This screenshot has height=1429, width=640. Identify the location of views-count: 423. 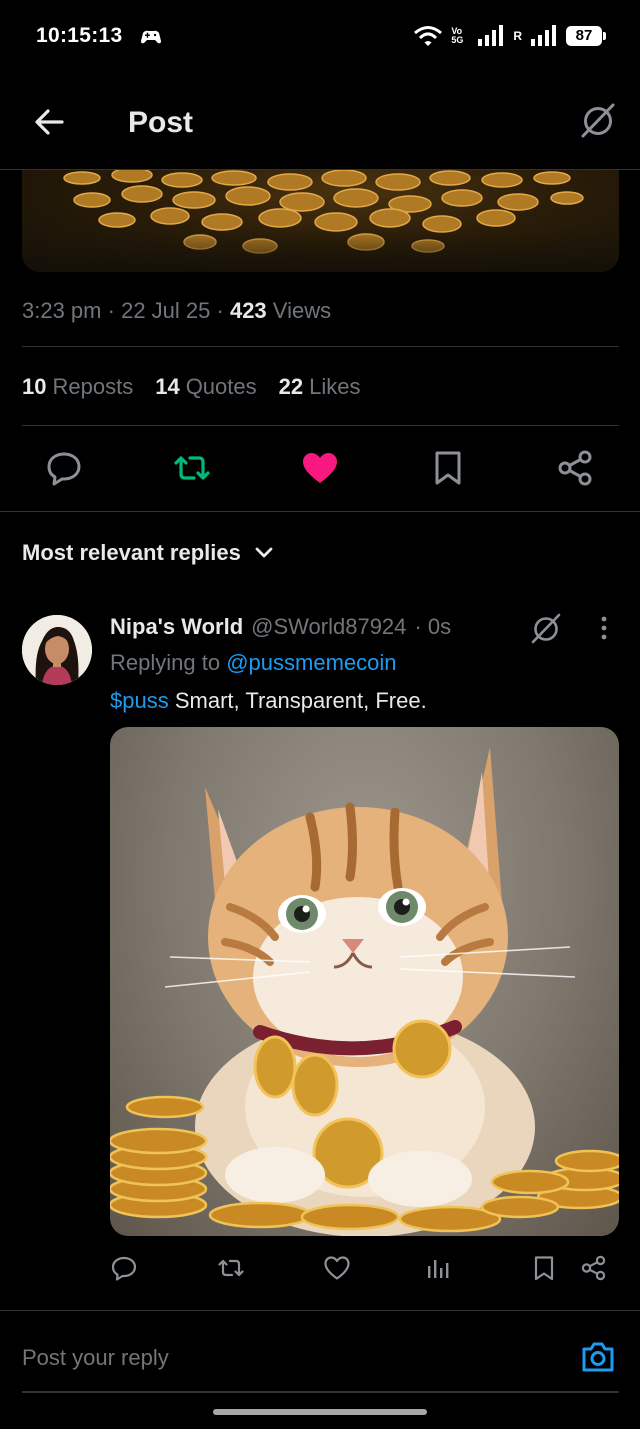
(248, 310).